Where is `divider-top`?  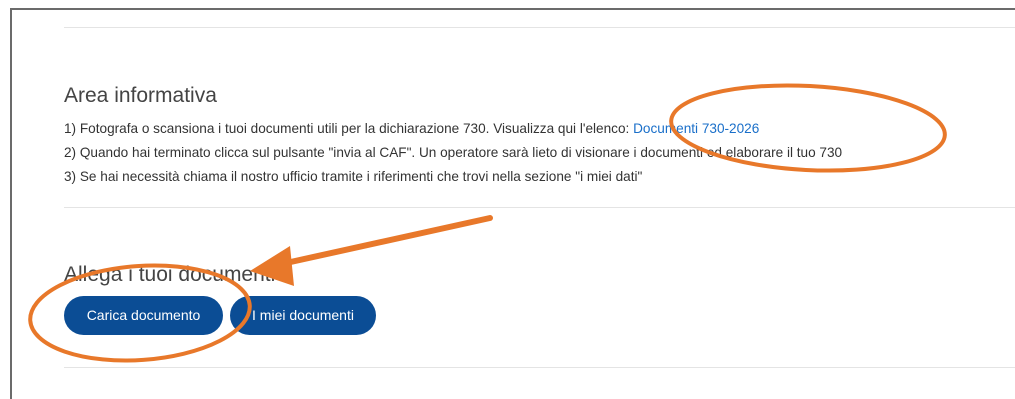 divider-top is located at coordinates (539, 27).